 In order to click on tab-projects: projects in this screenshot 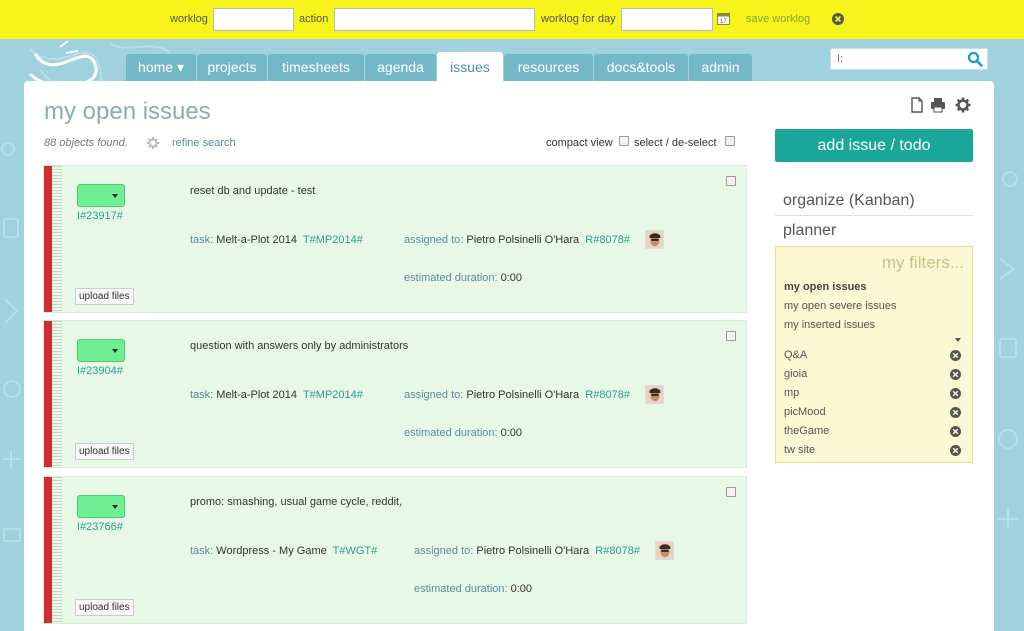, I will do `click(232, 67)`.